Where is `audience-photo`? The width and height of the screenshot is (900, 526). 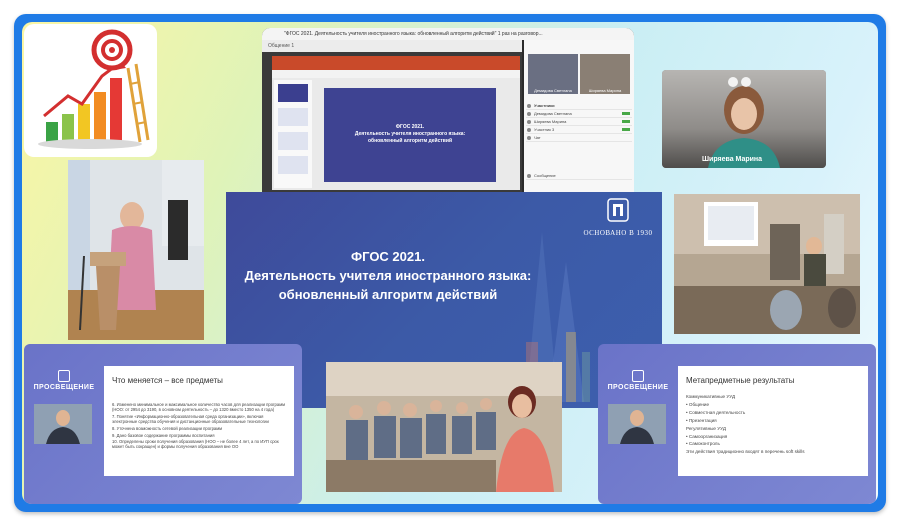
audience-photo is located at coordinates (444, 427).